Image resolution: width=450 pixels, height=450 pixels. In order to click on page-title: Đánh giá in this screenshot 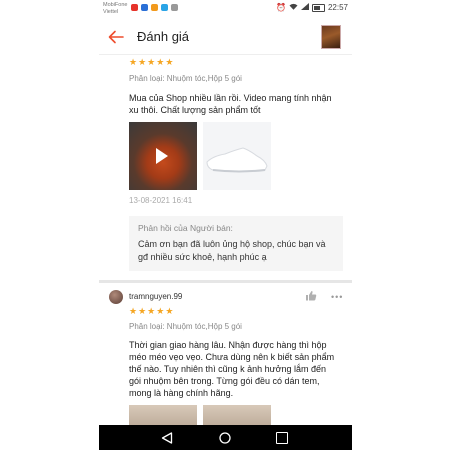, I will do `click(163, 36)`.